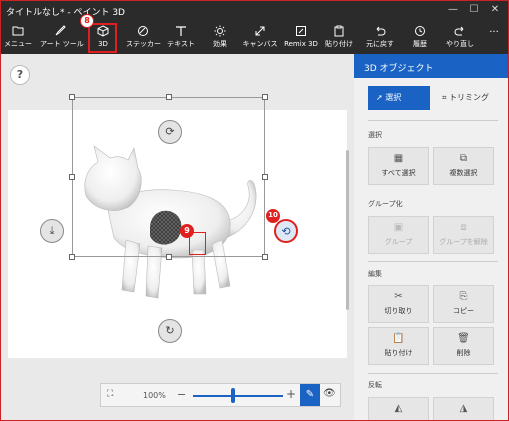 The height and width of the screenshot is (421, 509). What do you see at coordinates (463, 346) in the screenshot?
I see `delete-button: 🗑 削除` at bounding box center [463, 346].